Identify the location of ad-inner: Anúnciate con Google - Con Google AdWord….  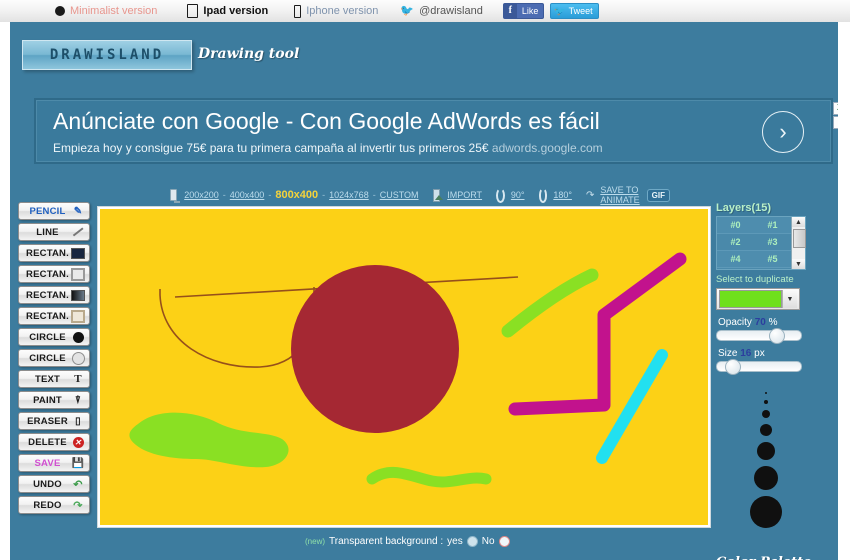
(433, 131).